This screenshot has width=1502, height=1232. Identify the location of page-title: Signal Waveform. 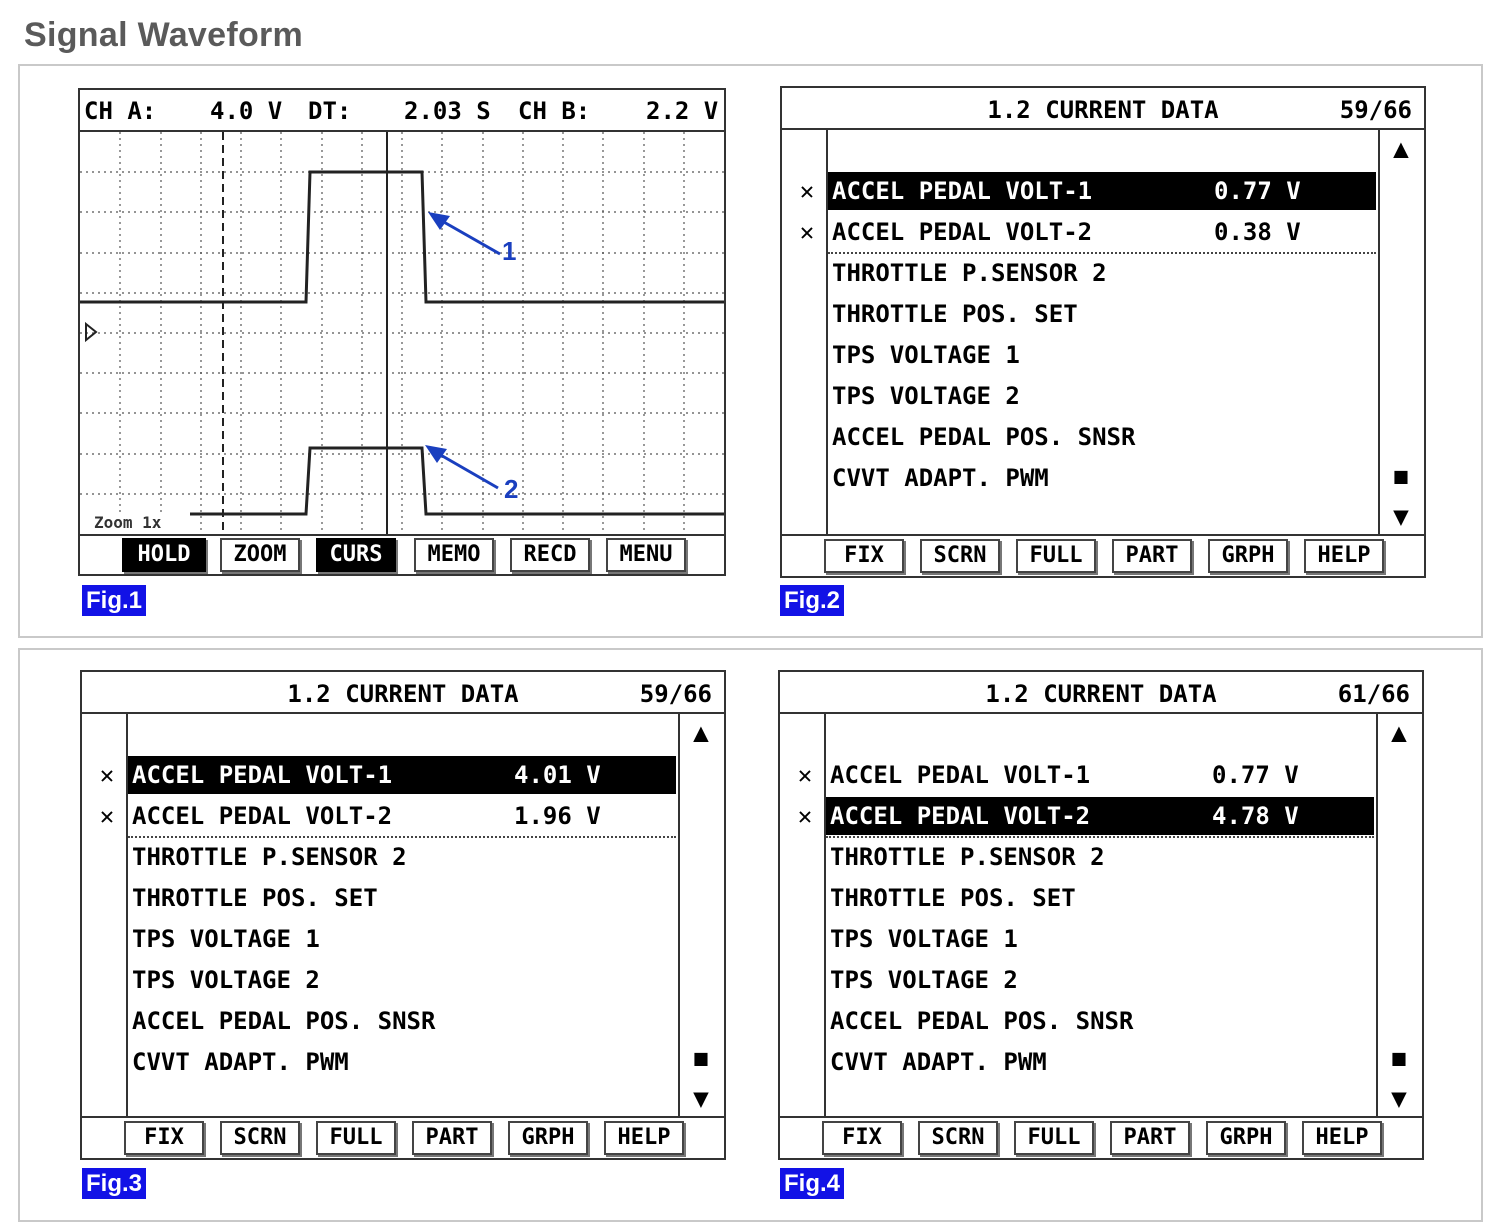
(164, 35).